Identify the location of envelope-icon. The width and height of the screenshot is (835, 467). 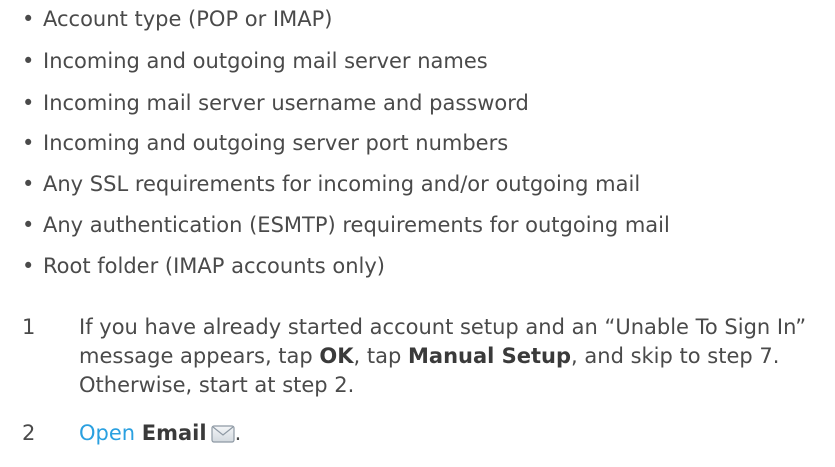
(222, 436).